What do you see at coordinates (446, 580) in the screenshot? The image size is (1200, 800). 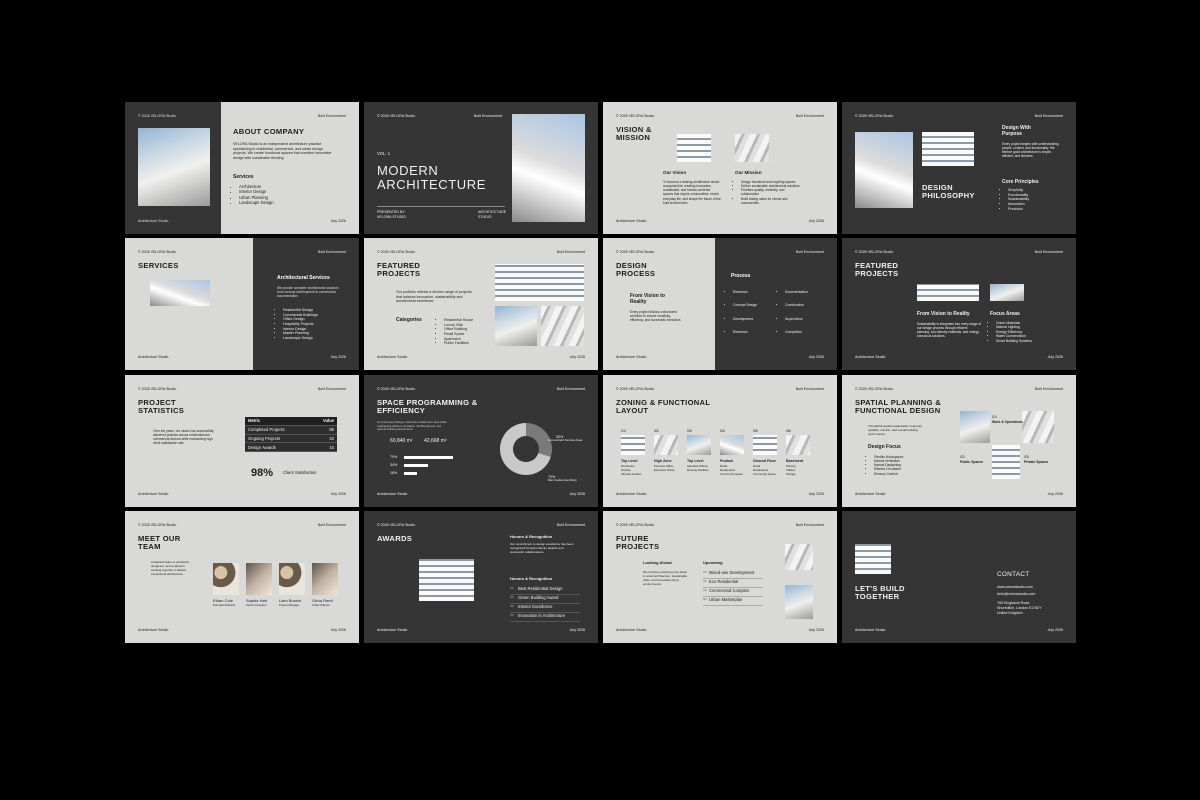 I see `award-photo` at bounding box center [446, 580].